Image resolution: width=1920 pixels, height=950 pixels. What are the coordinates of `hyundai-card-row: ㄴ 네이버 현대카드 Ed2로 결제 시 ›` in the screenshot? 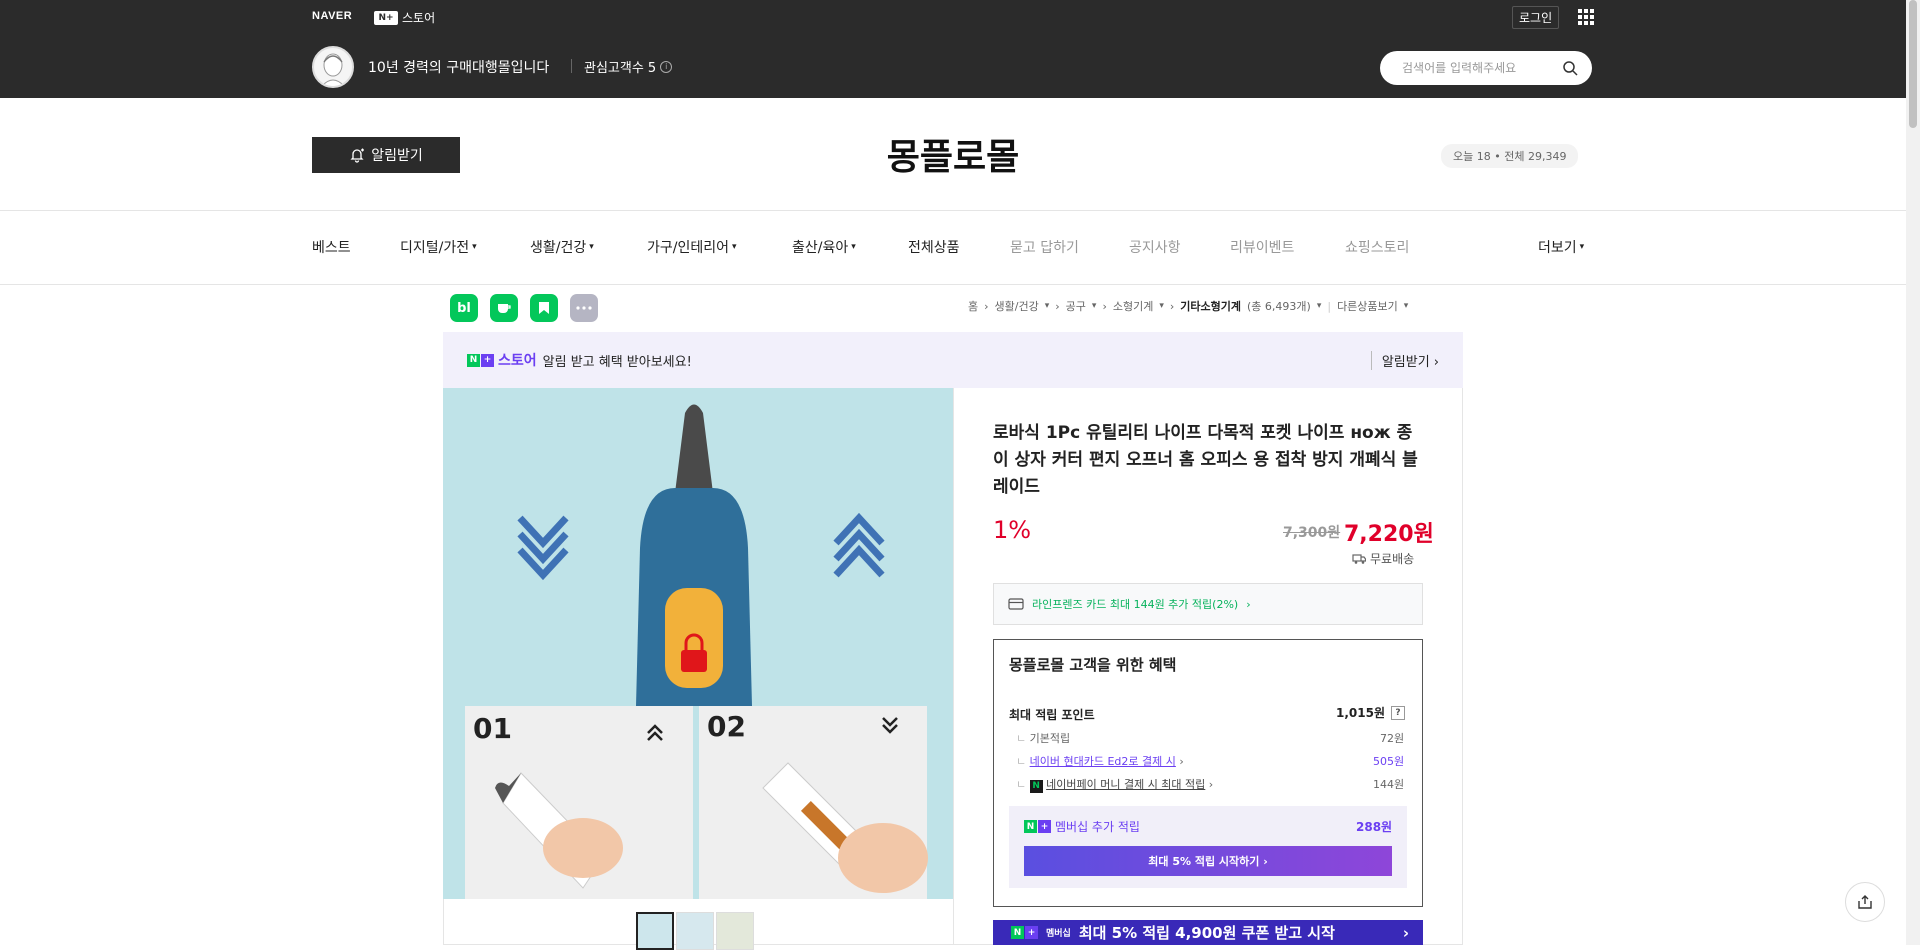 It's located at (1100, 761).